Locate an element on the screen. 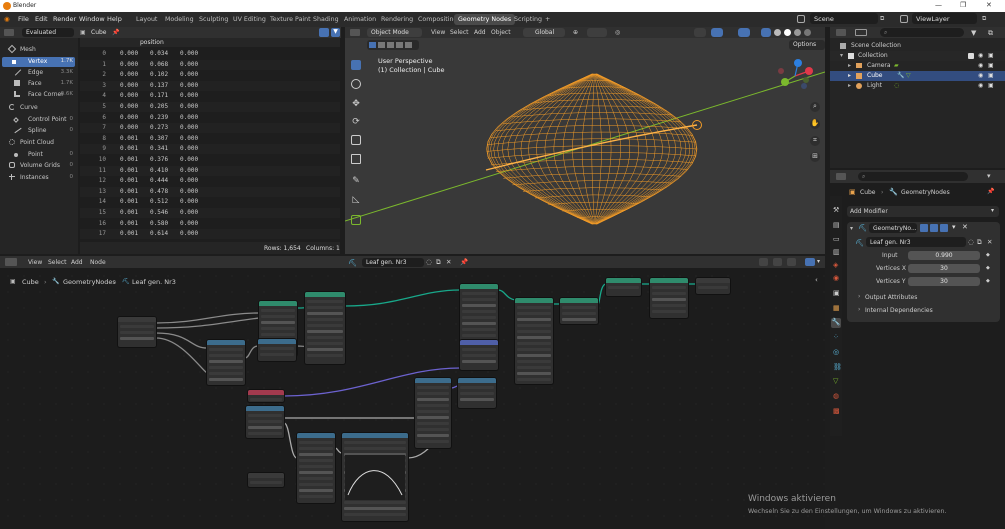 This screenshot has height=529, width=1005. snapping-options-icon is located at coordinates (791, 262).